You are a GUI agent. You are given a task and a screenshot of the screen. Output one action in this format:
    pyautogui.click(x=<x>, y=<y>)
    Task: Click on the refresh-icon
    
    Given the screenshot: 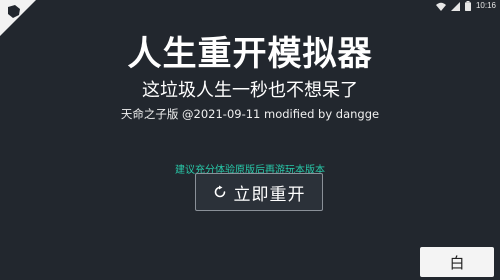 What is the action you would take?
    pyautogui.click(x=219, y=191)
    